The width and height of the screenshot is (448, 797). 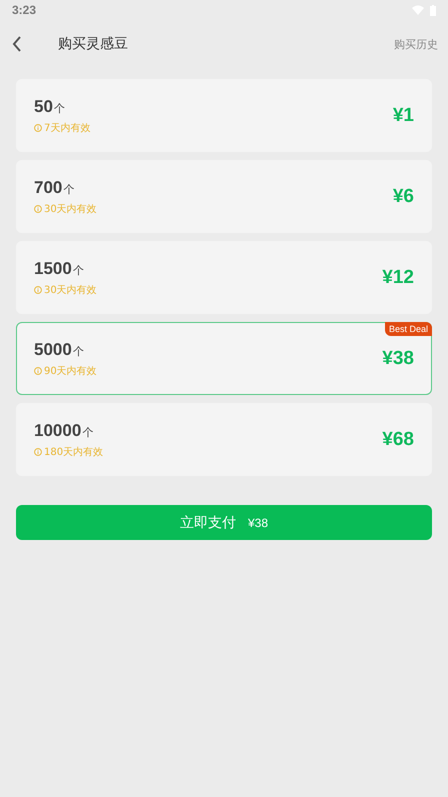 I want to click on package-price: ¥38, so click(x=398, y=359).